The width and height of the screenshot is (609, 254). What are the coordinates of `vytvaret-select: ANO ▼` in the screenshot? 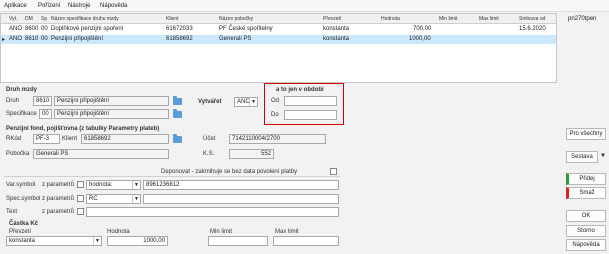 It's located at (246, 102).